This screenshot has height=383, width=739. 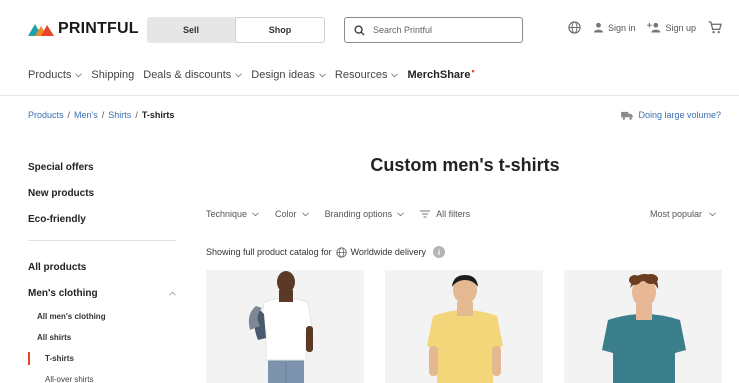 I want to click on cart-button, so click(x=715, y=27).